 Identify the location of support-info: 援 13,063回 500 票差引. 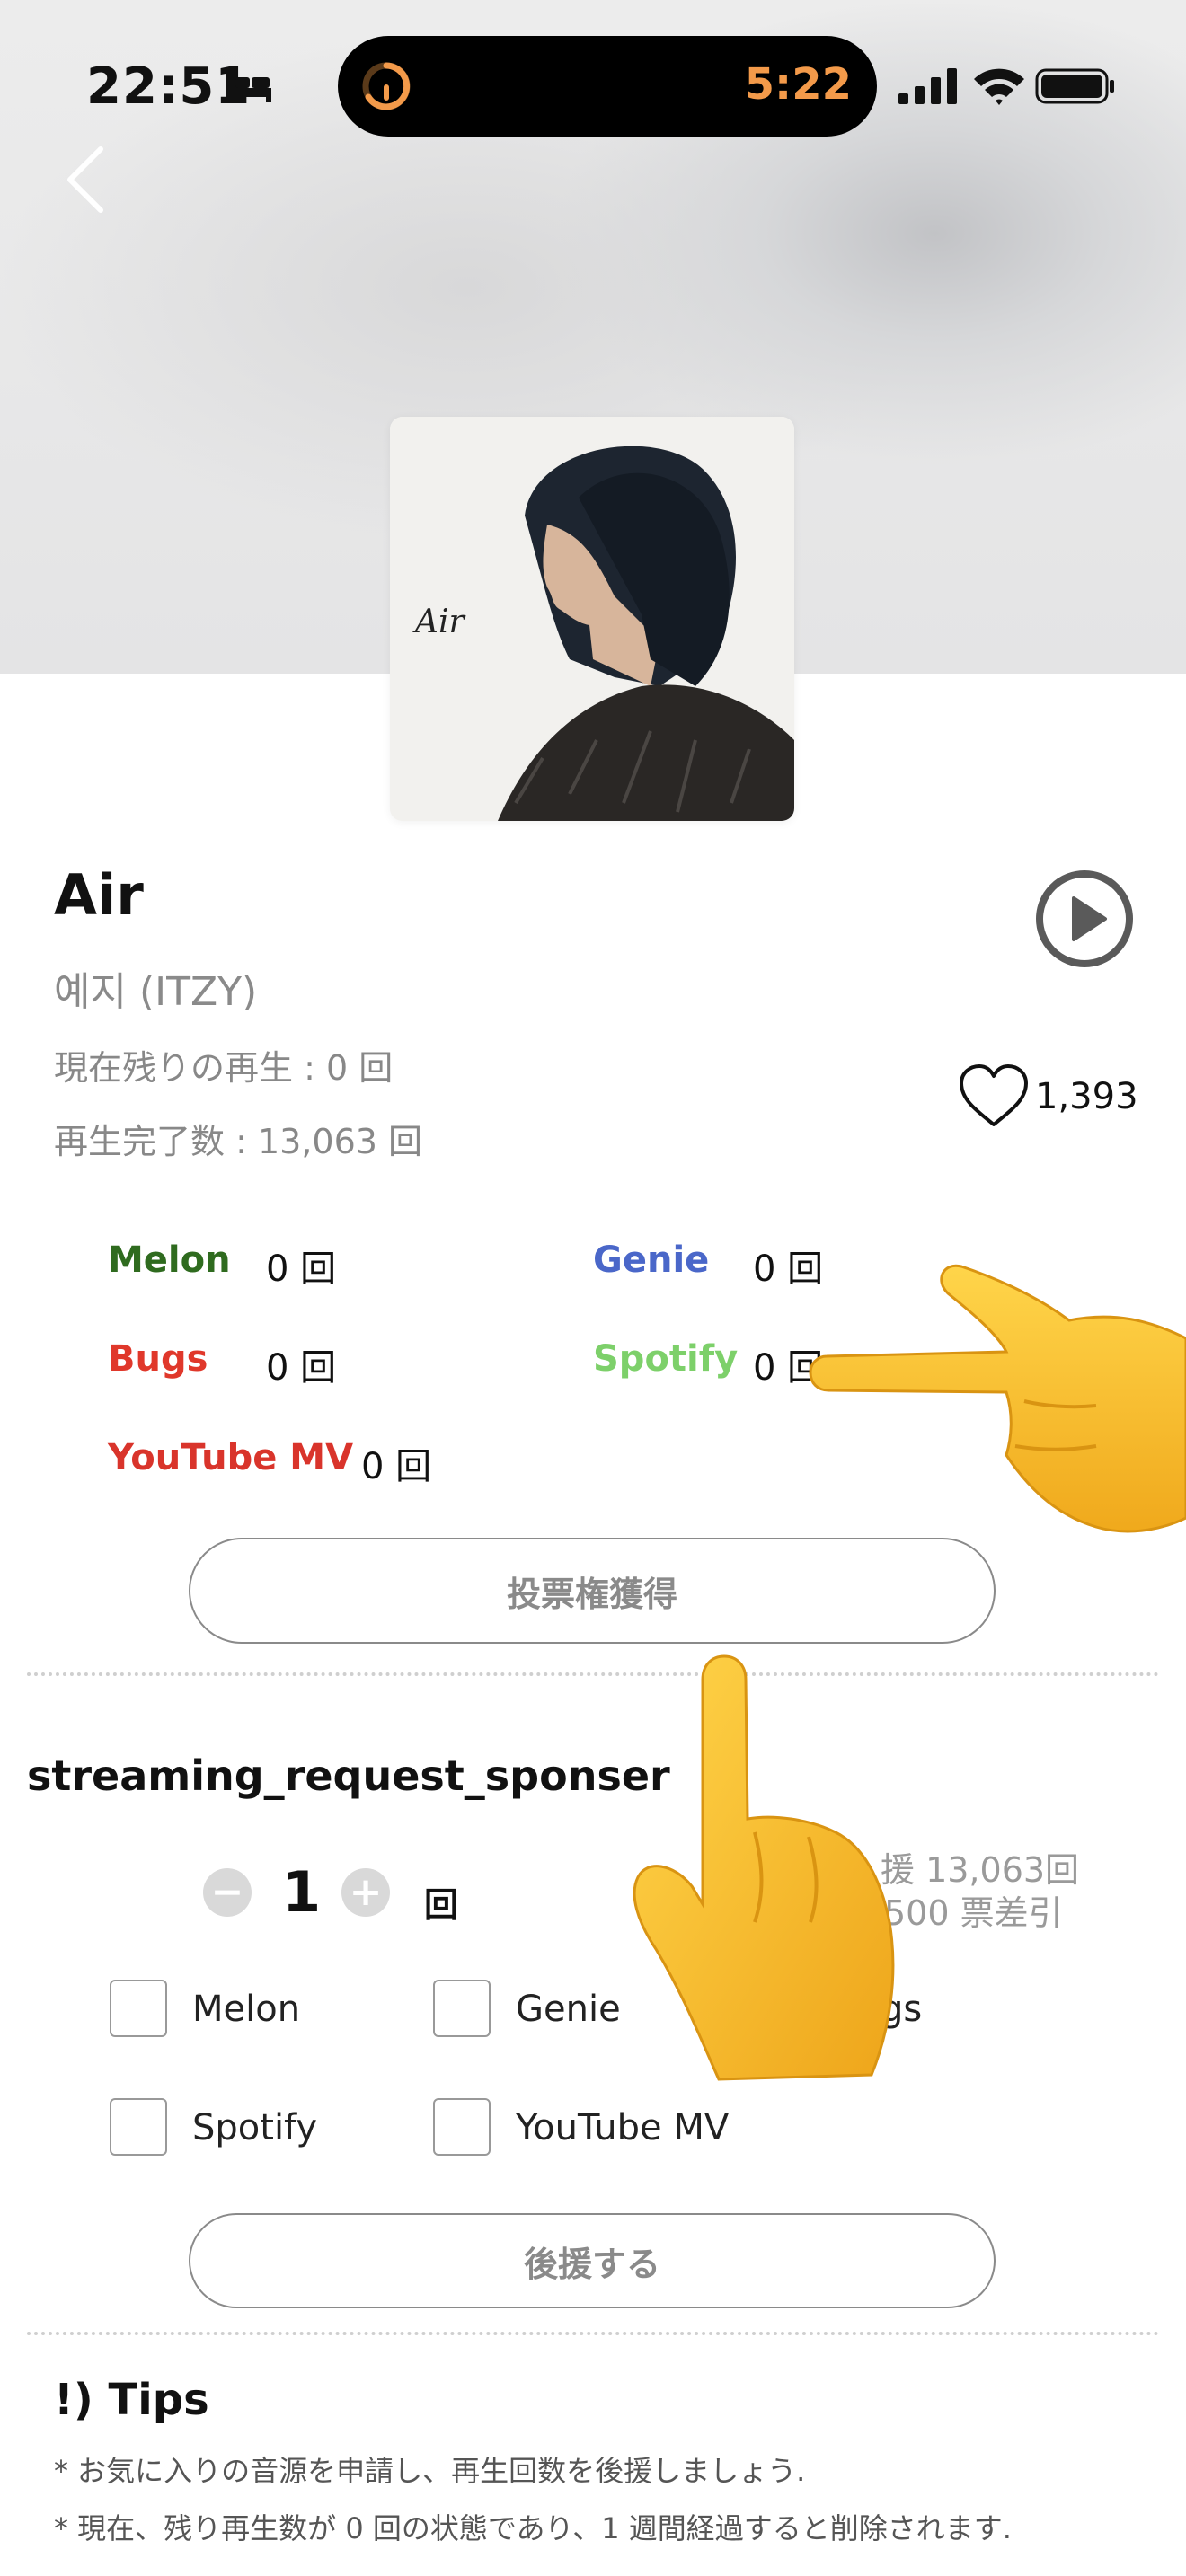
(980, 1892).